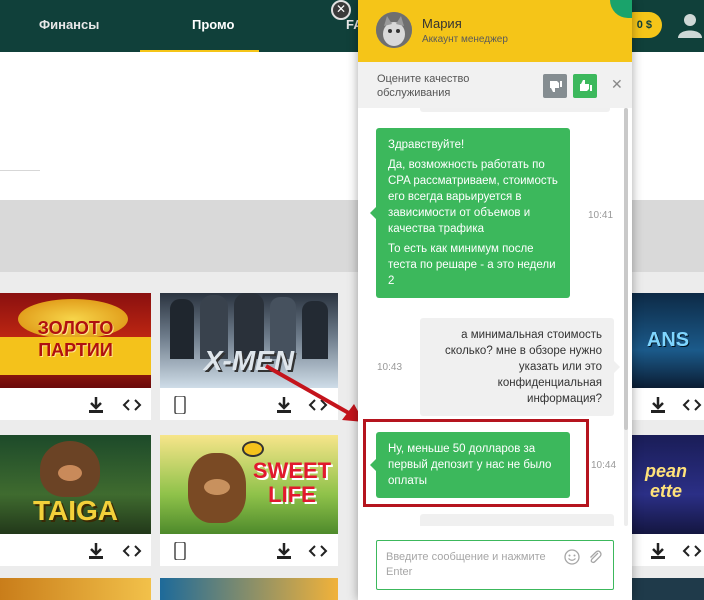 This screenshot has height=600, width=704. I want to click on message-time: 10:43, so click(390, 367).